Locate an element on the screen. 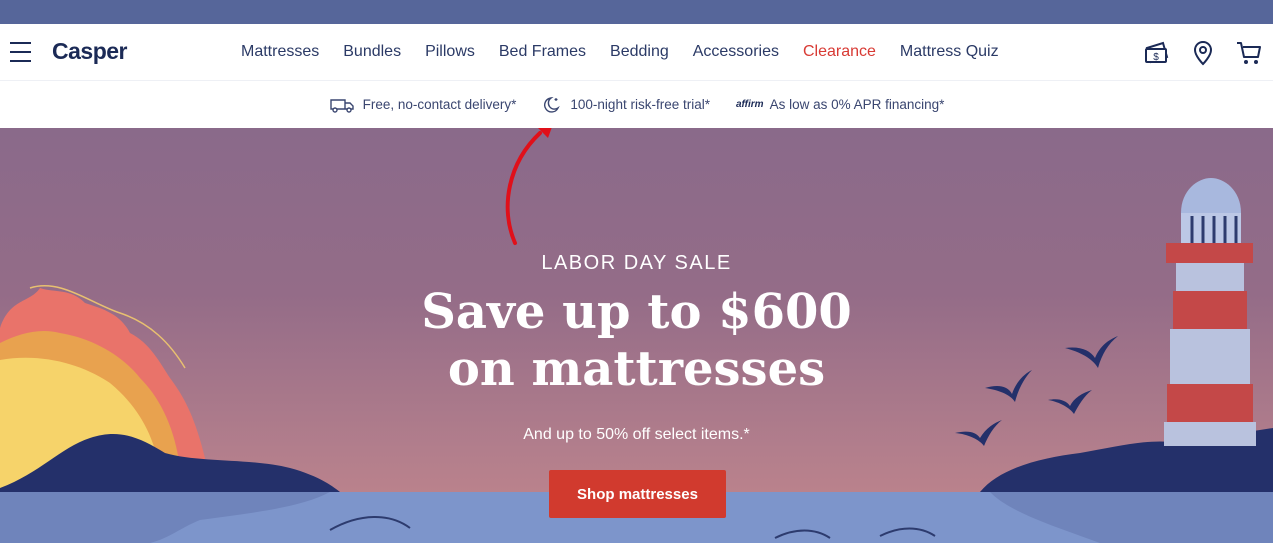 This screenshot has height=543, width=1273. nav-mattress-quiz: Mattress Quiz is located at coordinates (949, 52).